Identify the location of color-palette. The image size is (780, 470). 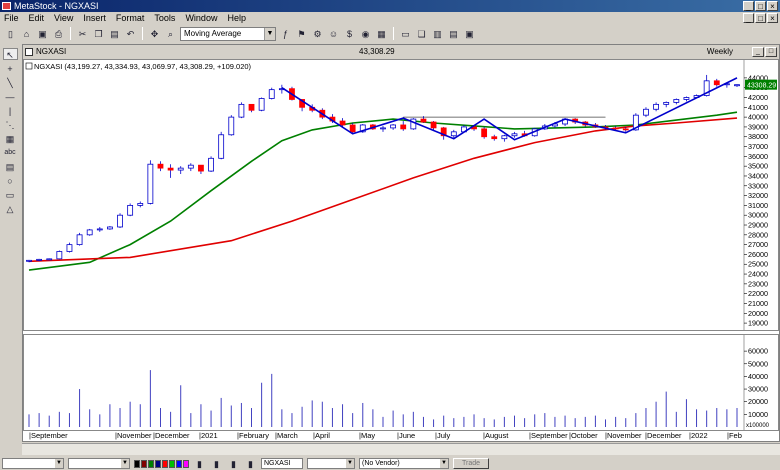
(161, 463).